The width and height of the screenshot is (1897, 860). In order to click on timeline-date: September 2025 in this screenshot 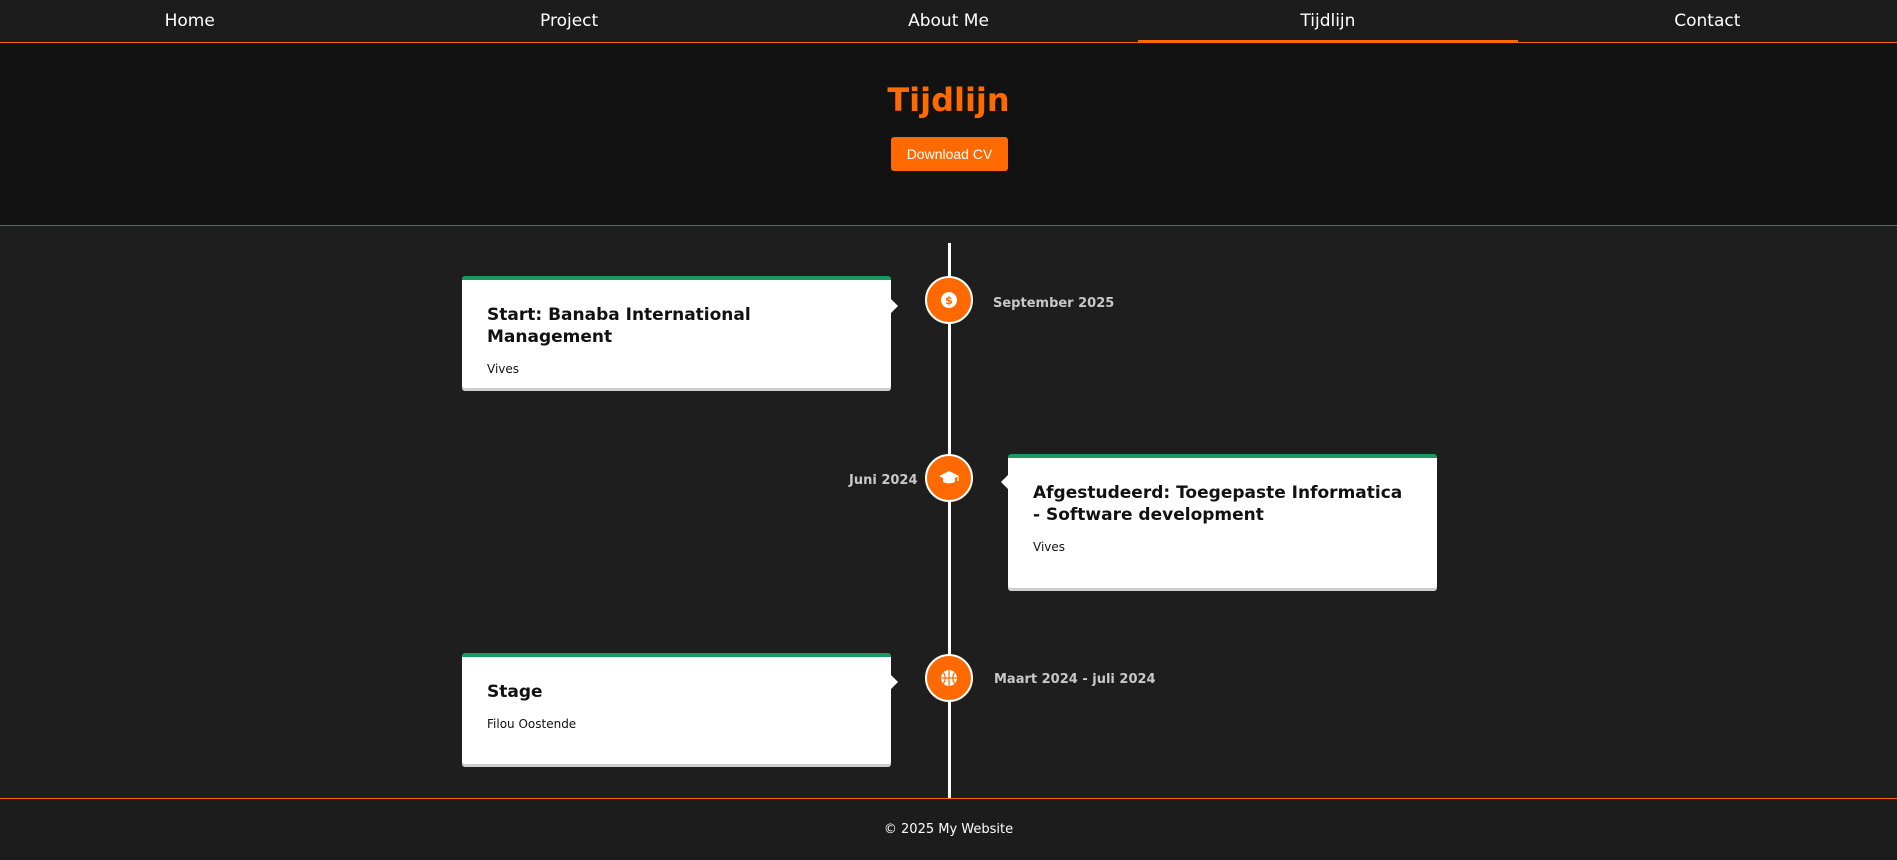, I will do `click(1054, 303)`.